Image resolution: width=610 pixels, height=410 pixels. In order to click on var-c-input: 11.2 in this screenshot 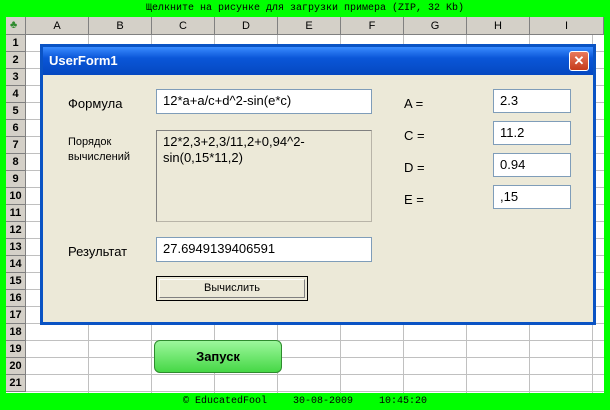, I will do `click(532, 133)`.